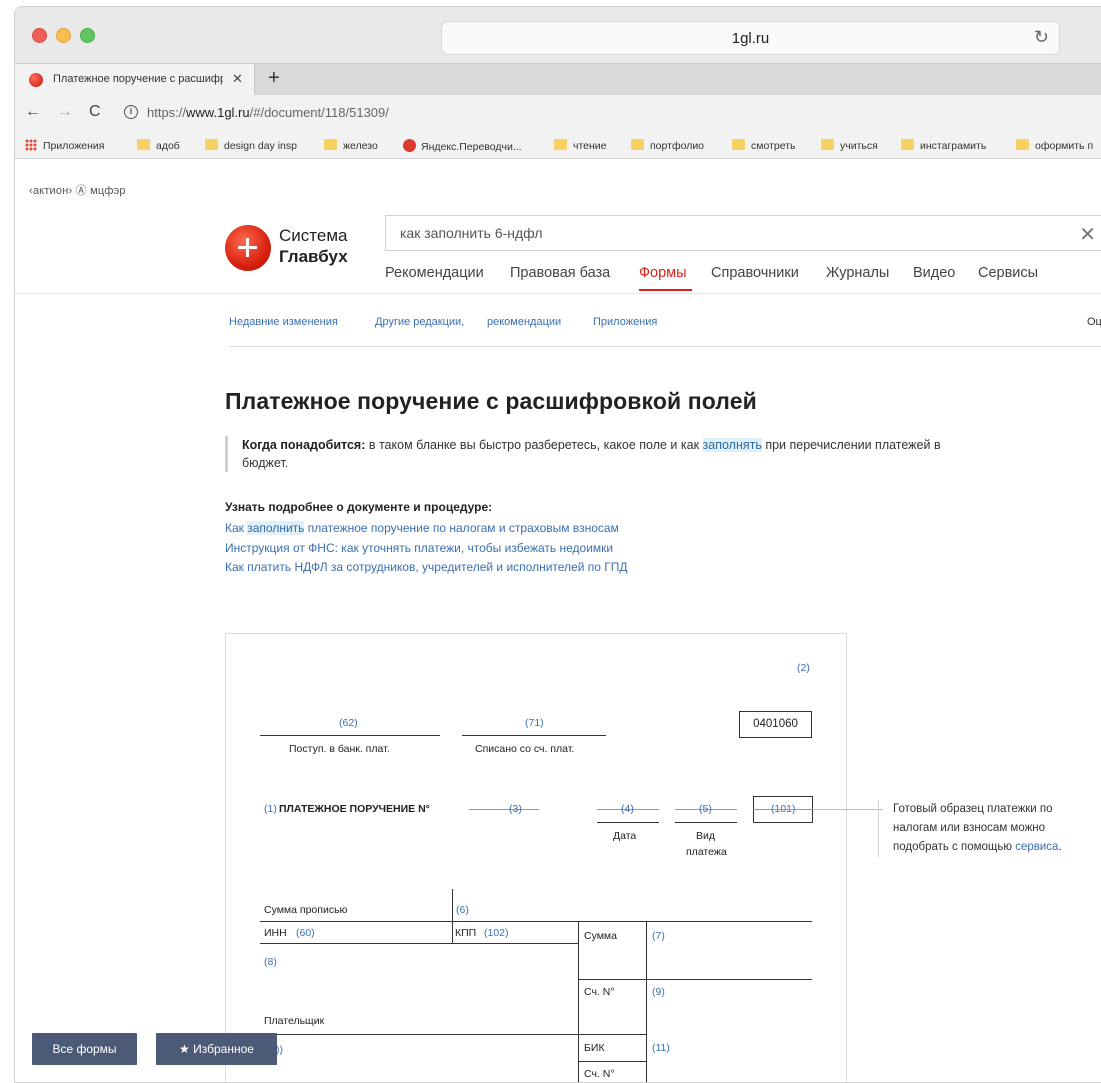 The height and width of the screenshot is (1083, 1101). Describe the element at coordinates (491, 401) in the screenshot. I see `page-title: Платежное поручение с расшифровкой полей` at that location.